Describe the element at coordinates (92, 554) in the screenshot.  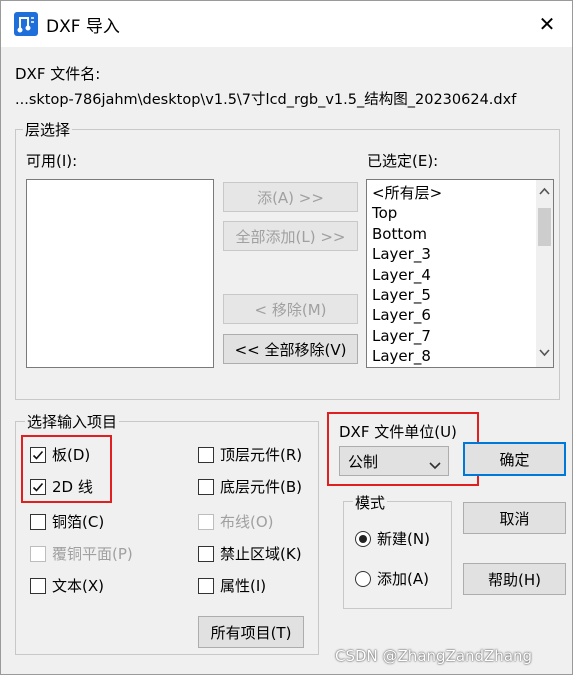
I see `copper-pour-label: 覆铜平面(P)` at that location.